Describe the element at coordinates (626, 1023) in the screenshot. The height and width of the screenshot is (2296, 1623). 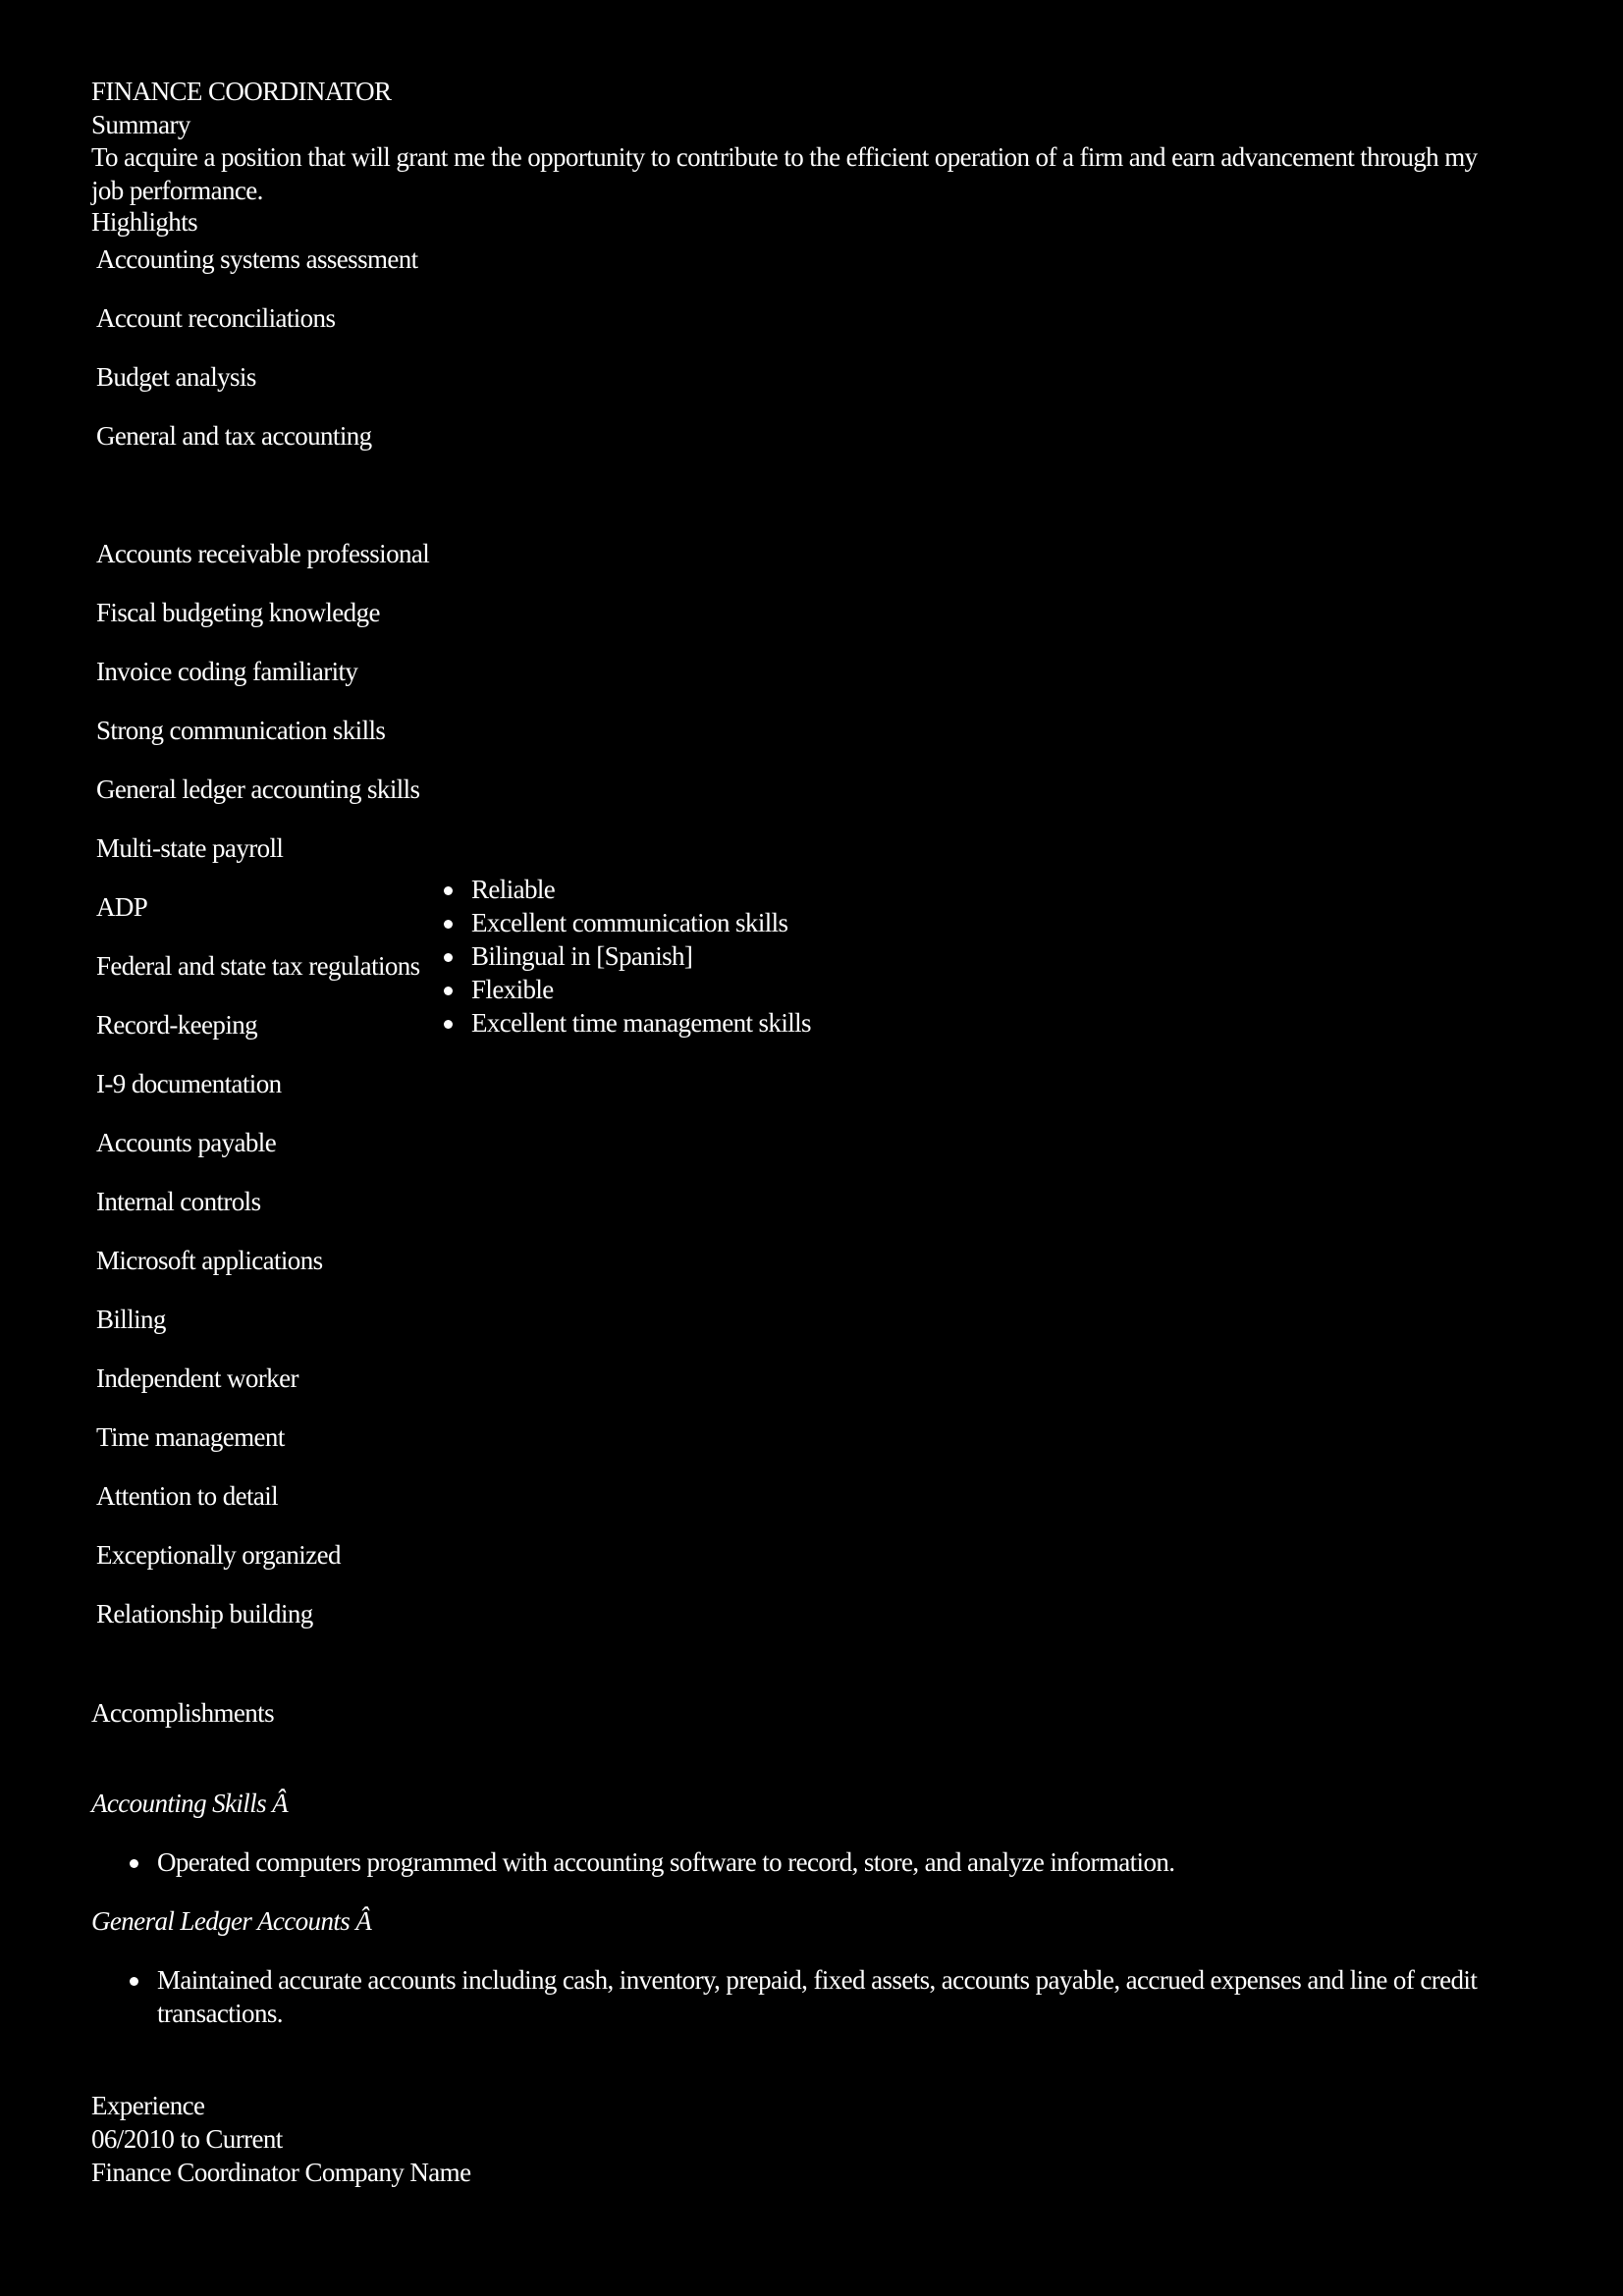
I see `list-item: Excellent time management skills` at that location.